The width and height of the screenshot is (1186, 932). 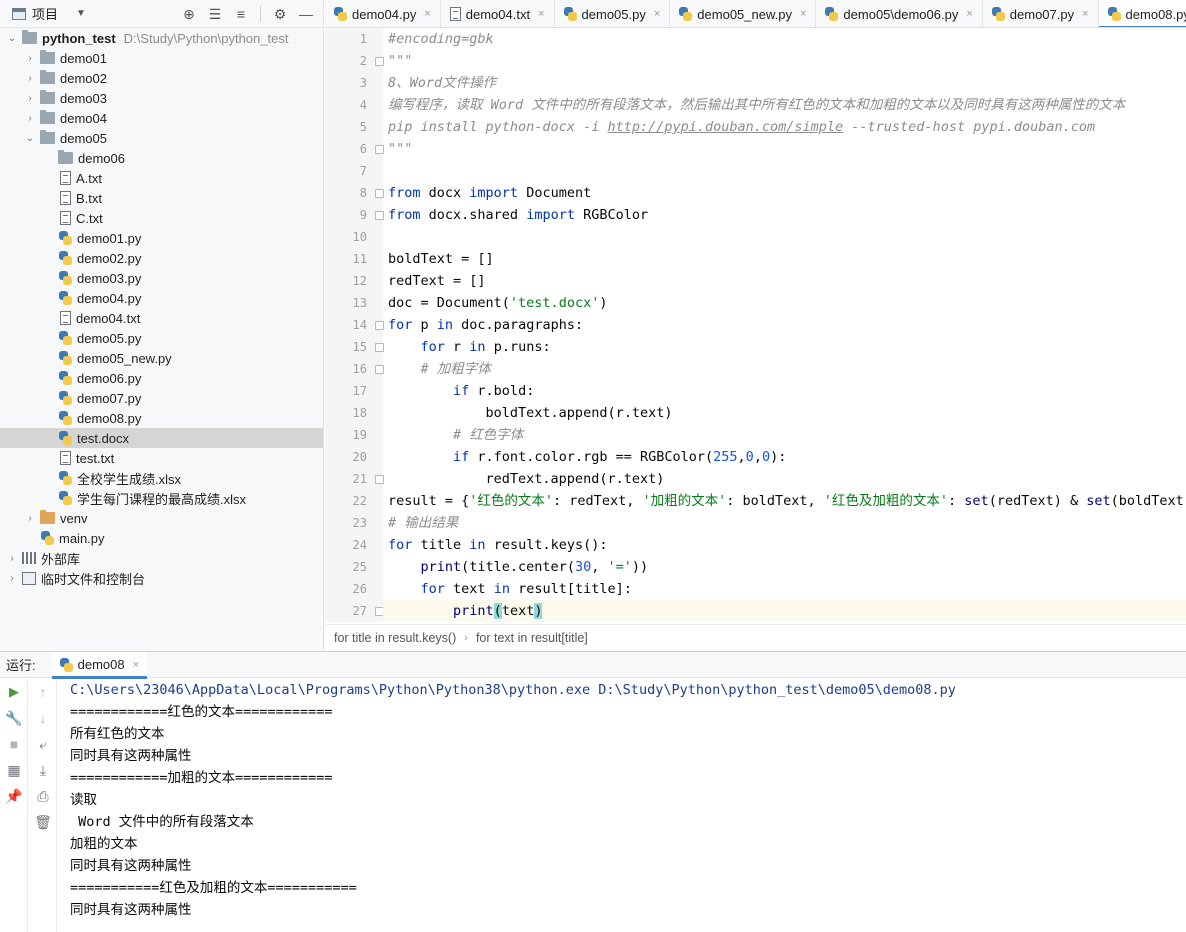 I want to click on tree-item: demo06, so click(x=161, y=158).